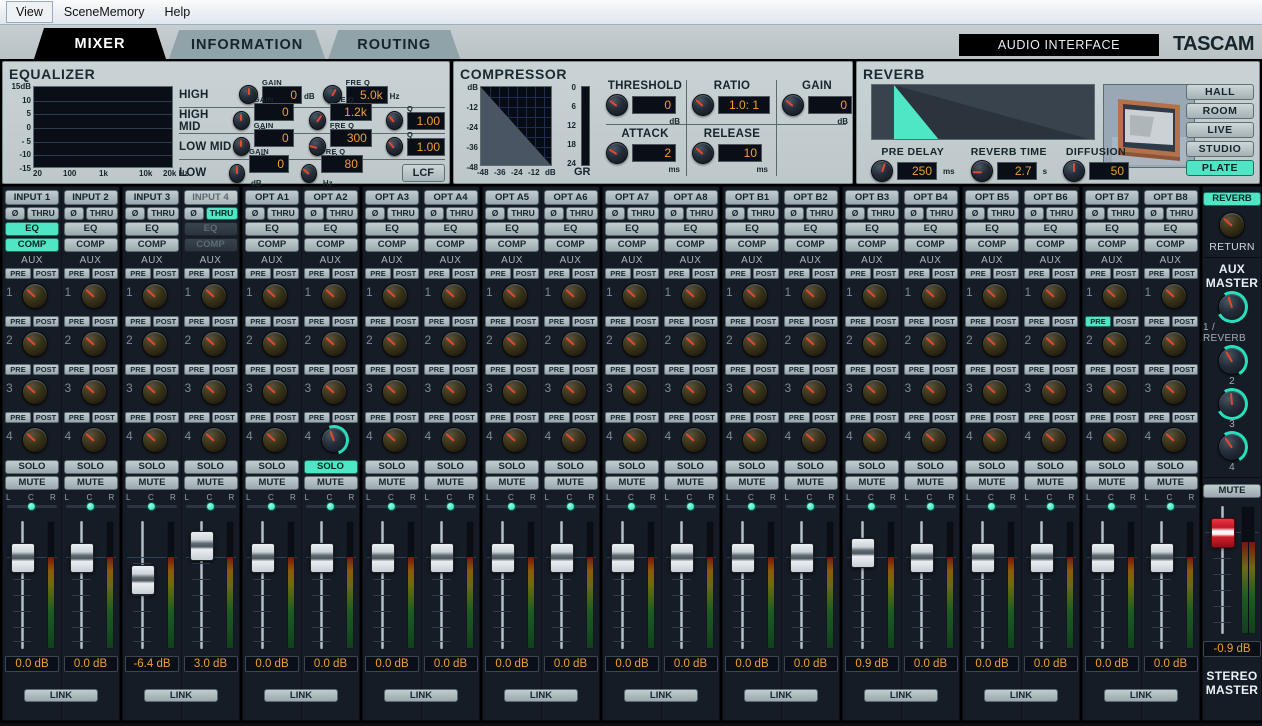 The width and height of the screenshot is (1262, 726). Describe the element at coordinates (423, 173) in the screenshot. I see `lcf-button: LCF` at that location.